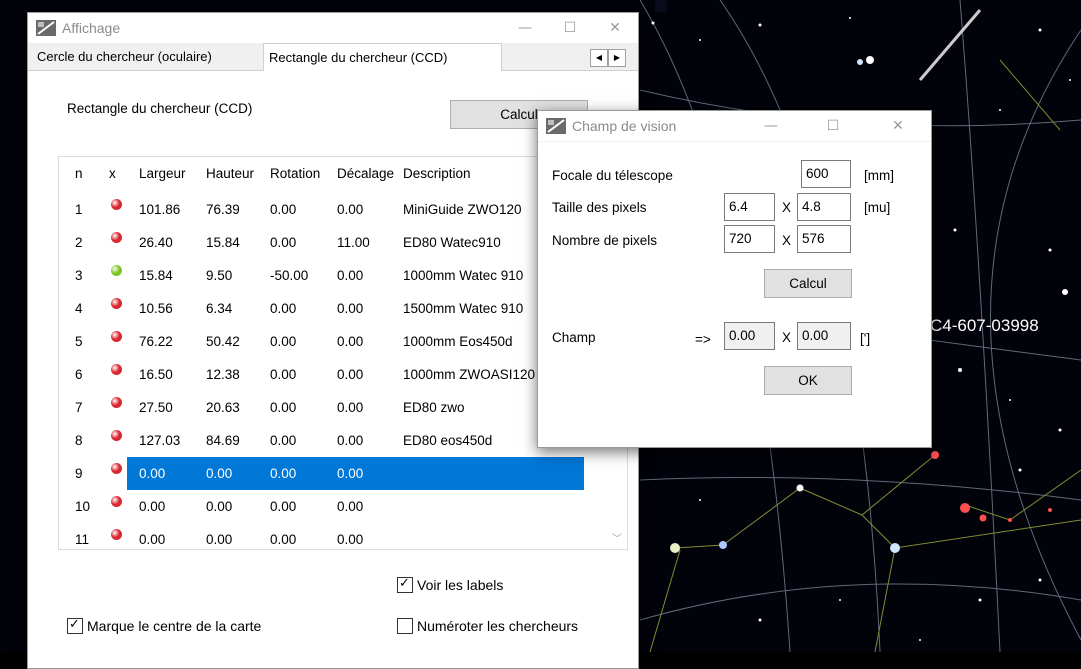  I want to click on table-row: 9 0.00 0.00 0.00 0.00, so click(334, 473).